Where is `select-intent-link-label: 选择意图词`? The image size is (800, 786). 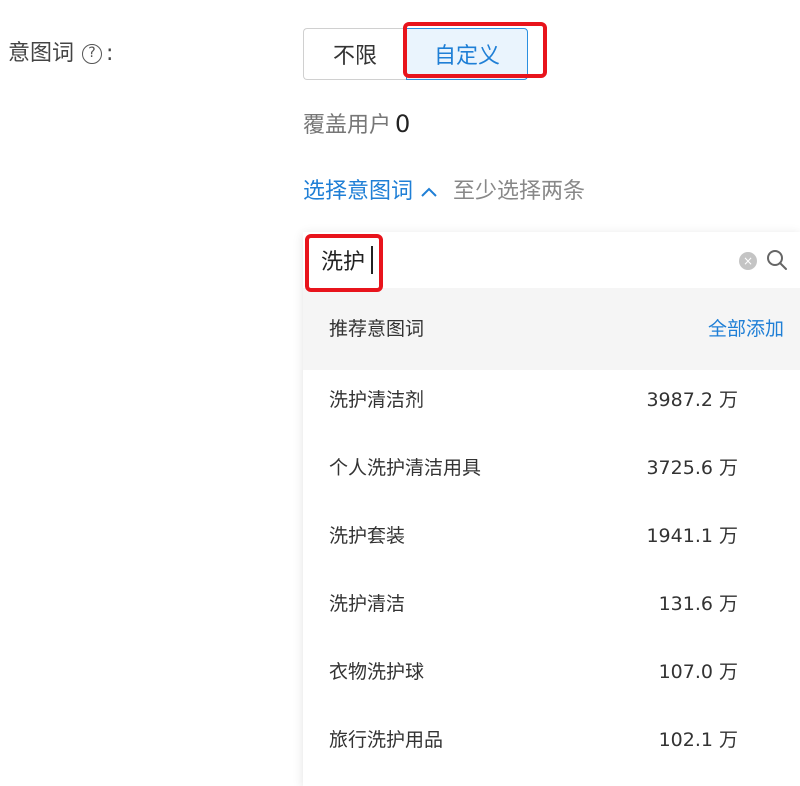
select-intent-link-label: 选择意图词 is located at coordinates (358, 191).